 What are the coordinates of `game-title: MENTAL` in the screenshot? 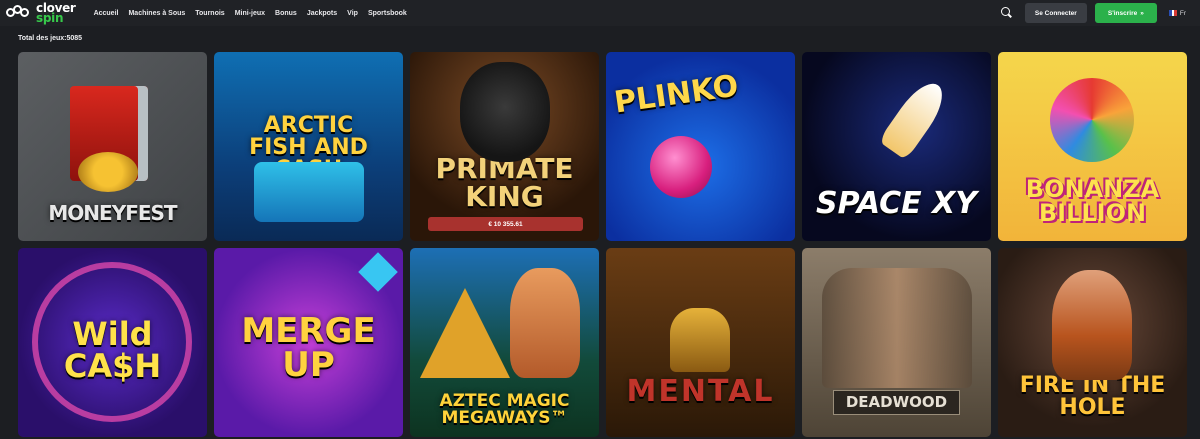 It's located at (700, 391).